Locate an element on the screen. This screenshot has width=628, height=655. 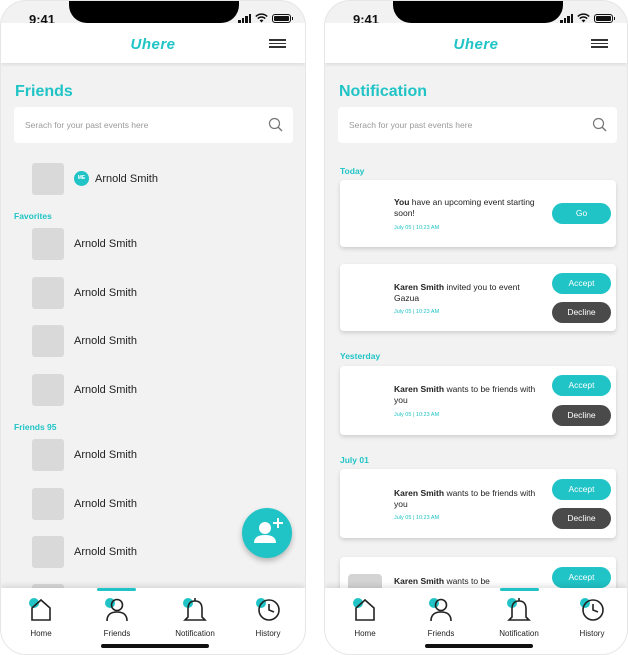
group-label-yesterday: Yesterday is located at coordinates (360, 356).